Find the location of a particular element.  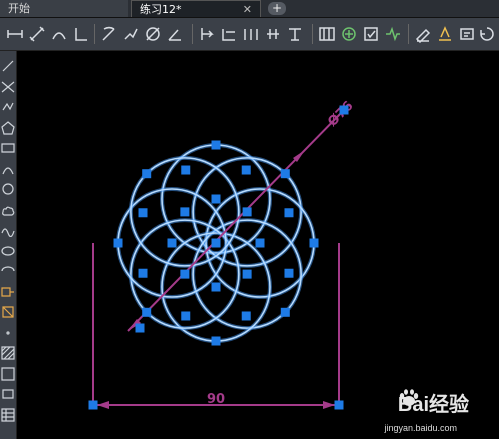

make-block-icon is located at coordinates (8, 312).